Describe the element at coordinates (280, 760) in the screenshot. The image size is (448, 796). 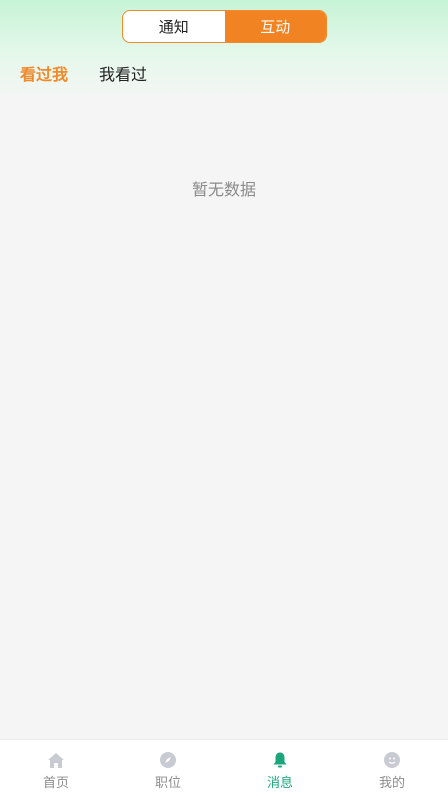
I see `bell-icon` at that location.